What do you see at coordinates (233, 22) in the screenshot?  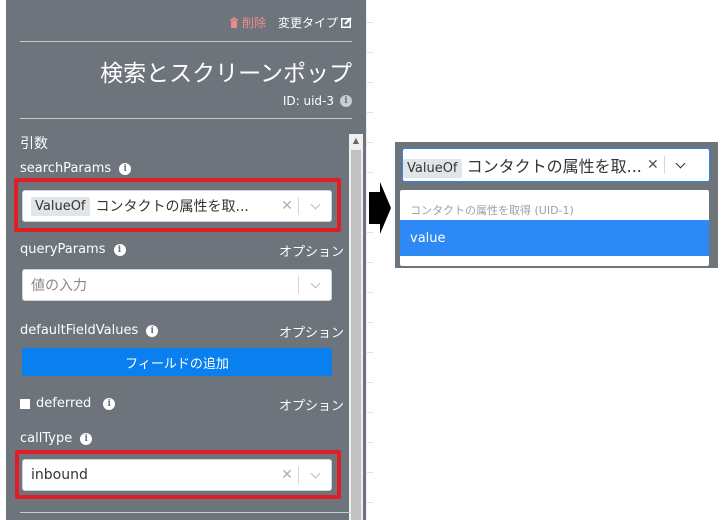 I see `trash-icon` at bounding box center [233, 22].